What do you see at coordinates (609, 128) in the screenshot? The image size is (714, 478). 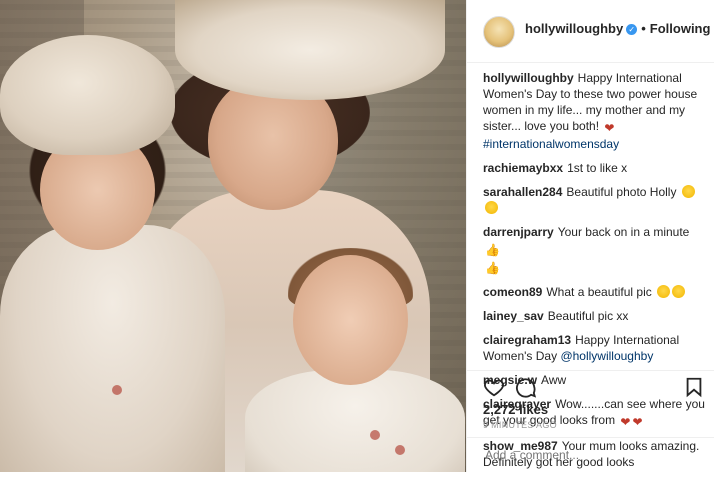 I see `heart-emoji-icon: ❤` at bounding box center [609, 128].